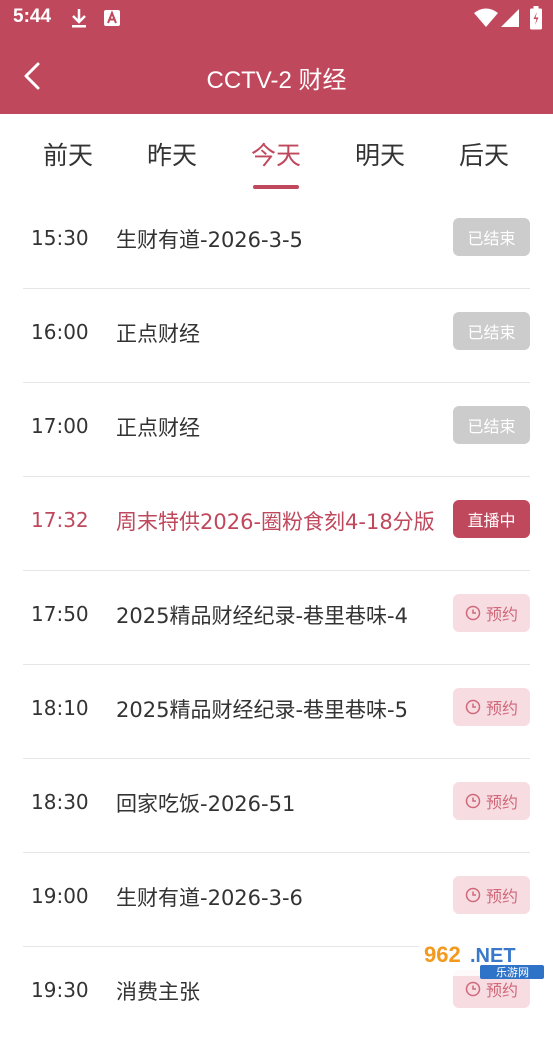  Describe the element at coordinates (276, 80) in the screenshot. I see `page-title: CCTV-2 财经` at that location.